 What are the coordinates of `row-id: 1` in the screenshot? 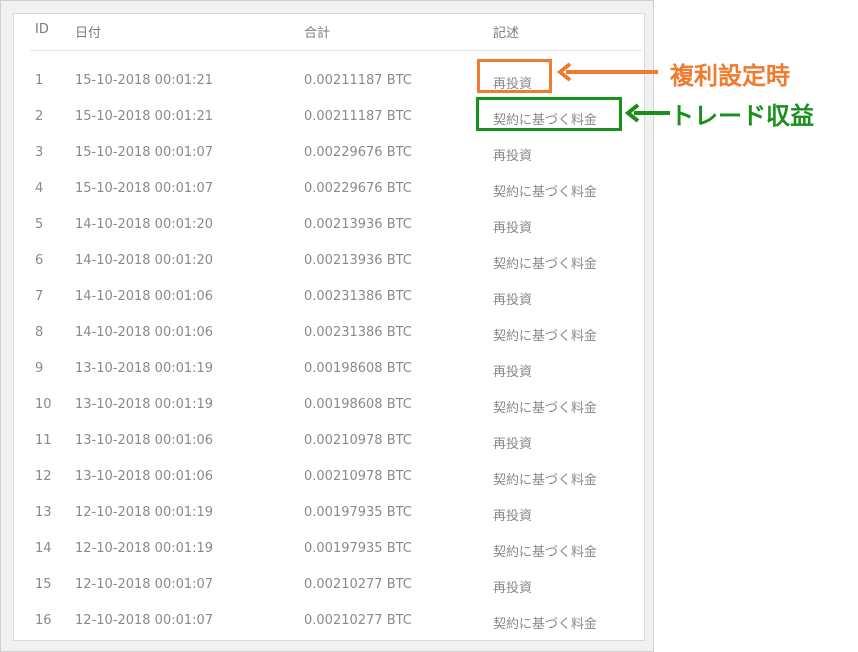 It's located at (39, 80).